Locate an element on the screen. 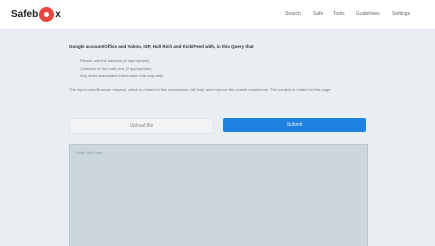  nav-item-5: Settings is located at coordinates (401, 15).